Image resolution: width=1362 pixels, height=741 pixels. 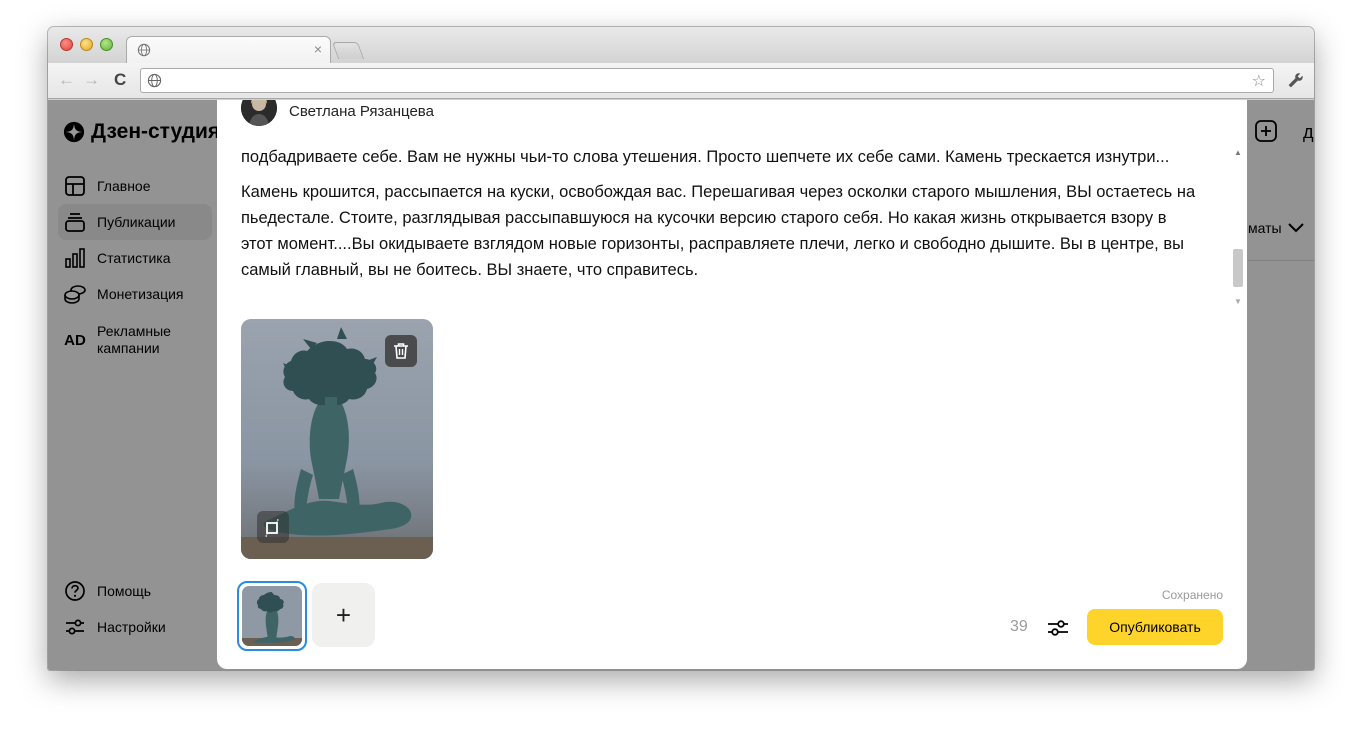 What do you see at coordinates (1058, 628) in the screenshot?
I see `publication-settings-icon` at bounding box center [1058, 628].